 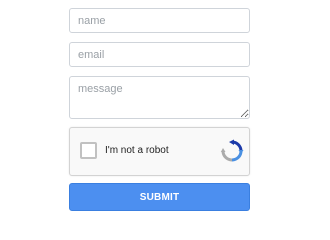 What do you see at coordinates (159, 97) in the screenshot?
I see `message-textarea` at bounding box center [159, 97].